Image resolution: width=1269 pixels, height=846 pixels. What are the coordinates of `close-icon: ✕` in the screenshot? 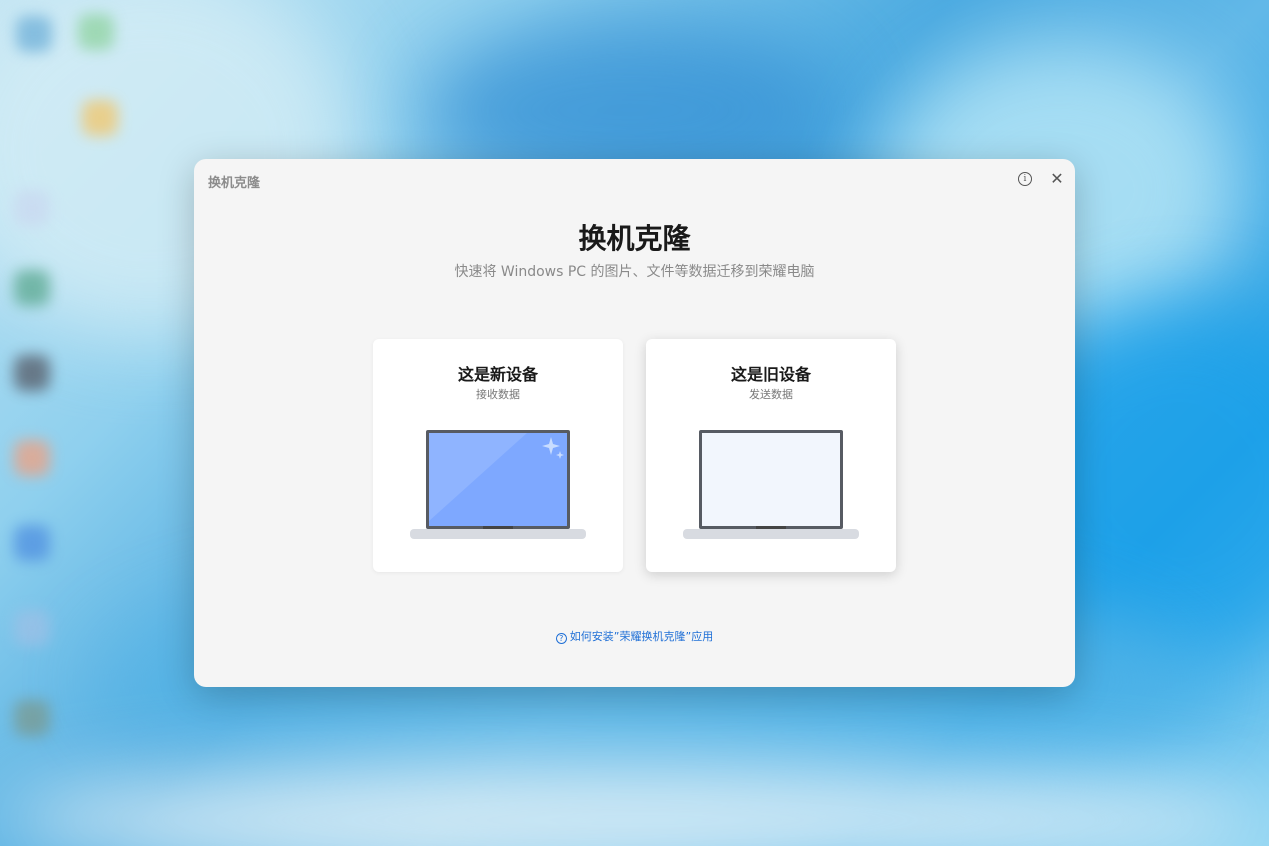 It's located at (1057, 179).